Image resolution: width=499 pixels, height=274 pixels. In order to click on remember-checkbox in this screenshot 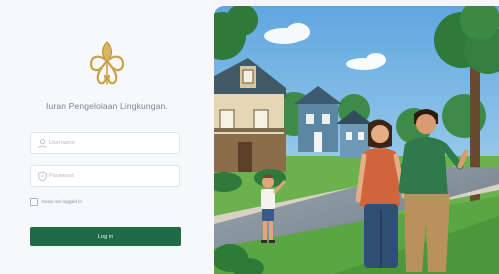, I will do `click(34, 202)`.